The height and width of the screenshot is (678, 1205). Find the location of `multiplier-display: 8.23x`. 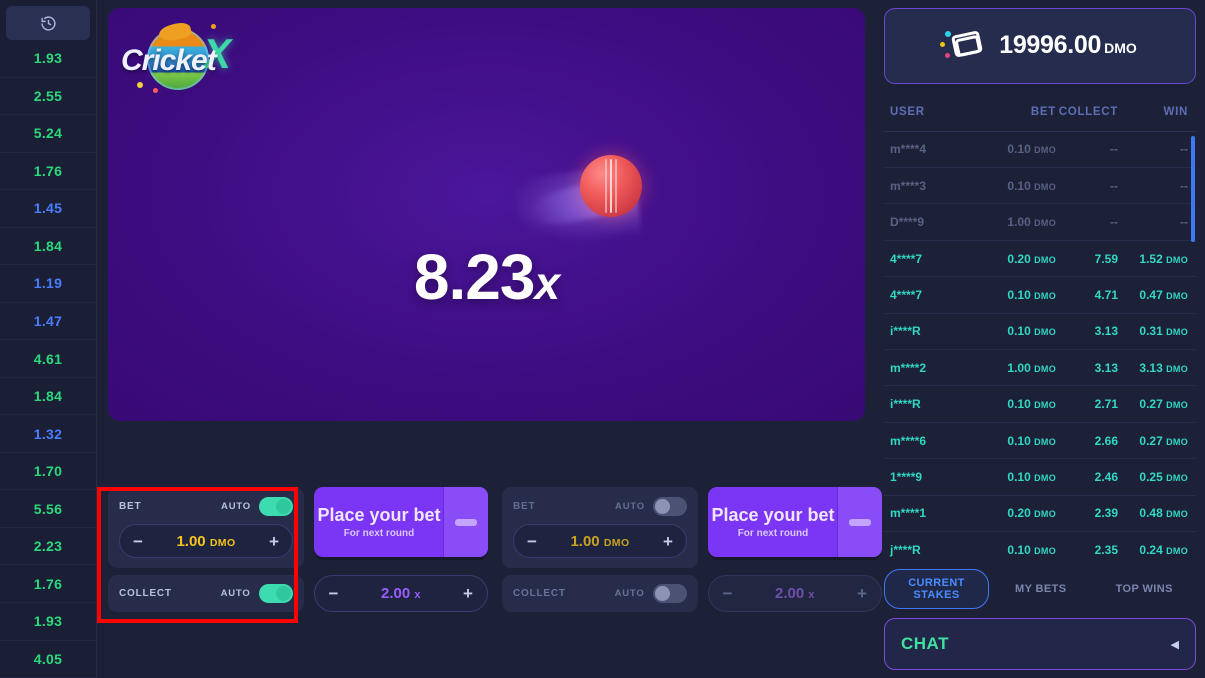

multiplier-display: 8.23x is located at coordinates (486, 277).